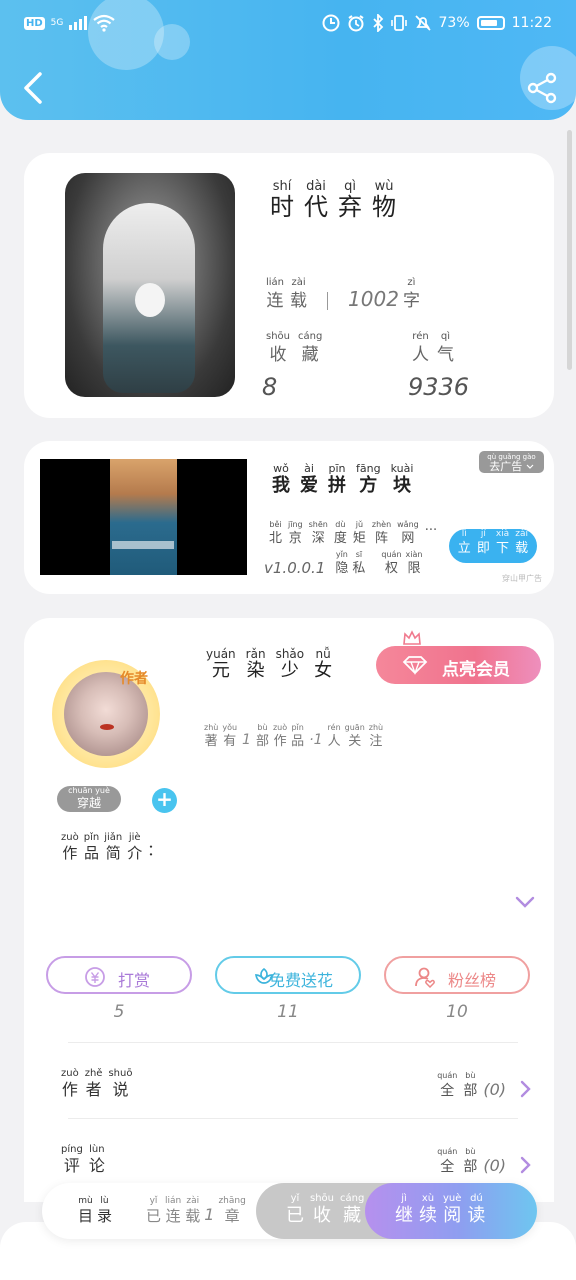 The width and height of the screenshot is (576, 1280). What do you see at coordinates (255, 664) in the screenshot?
I see `pinyin-char: rǎn 染` at bounding box center [255, 664].